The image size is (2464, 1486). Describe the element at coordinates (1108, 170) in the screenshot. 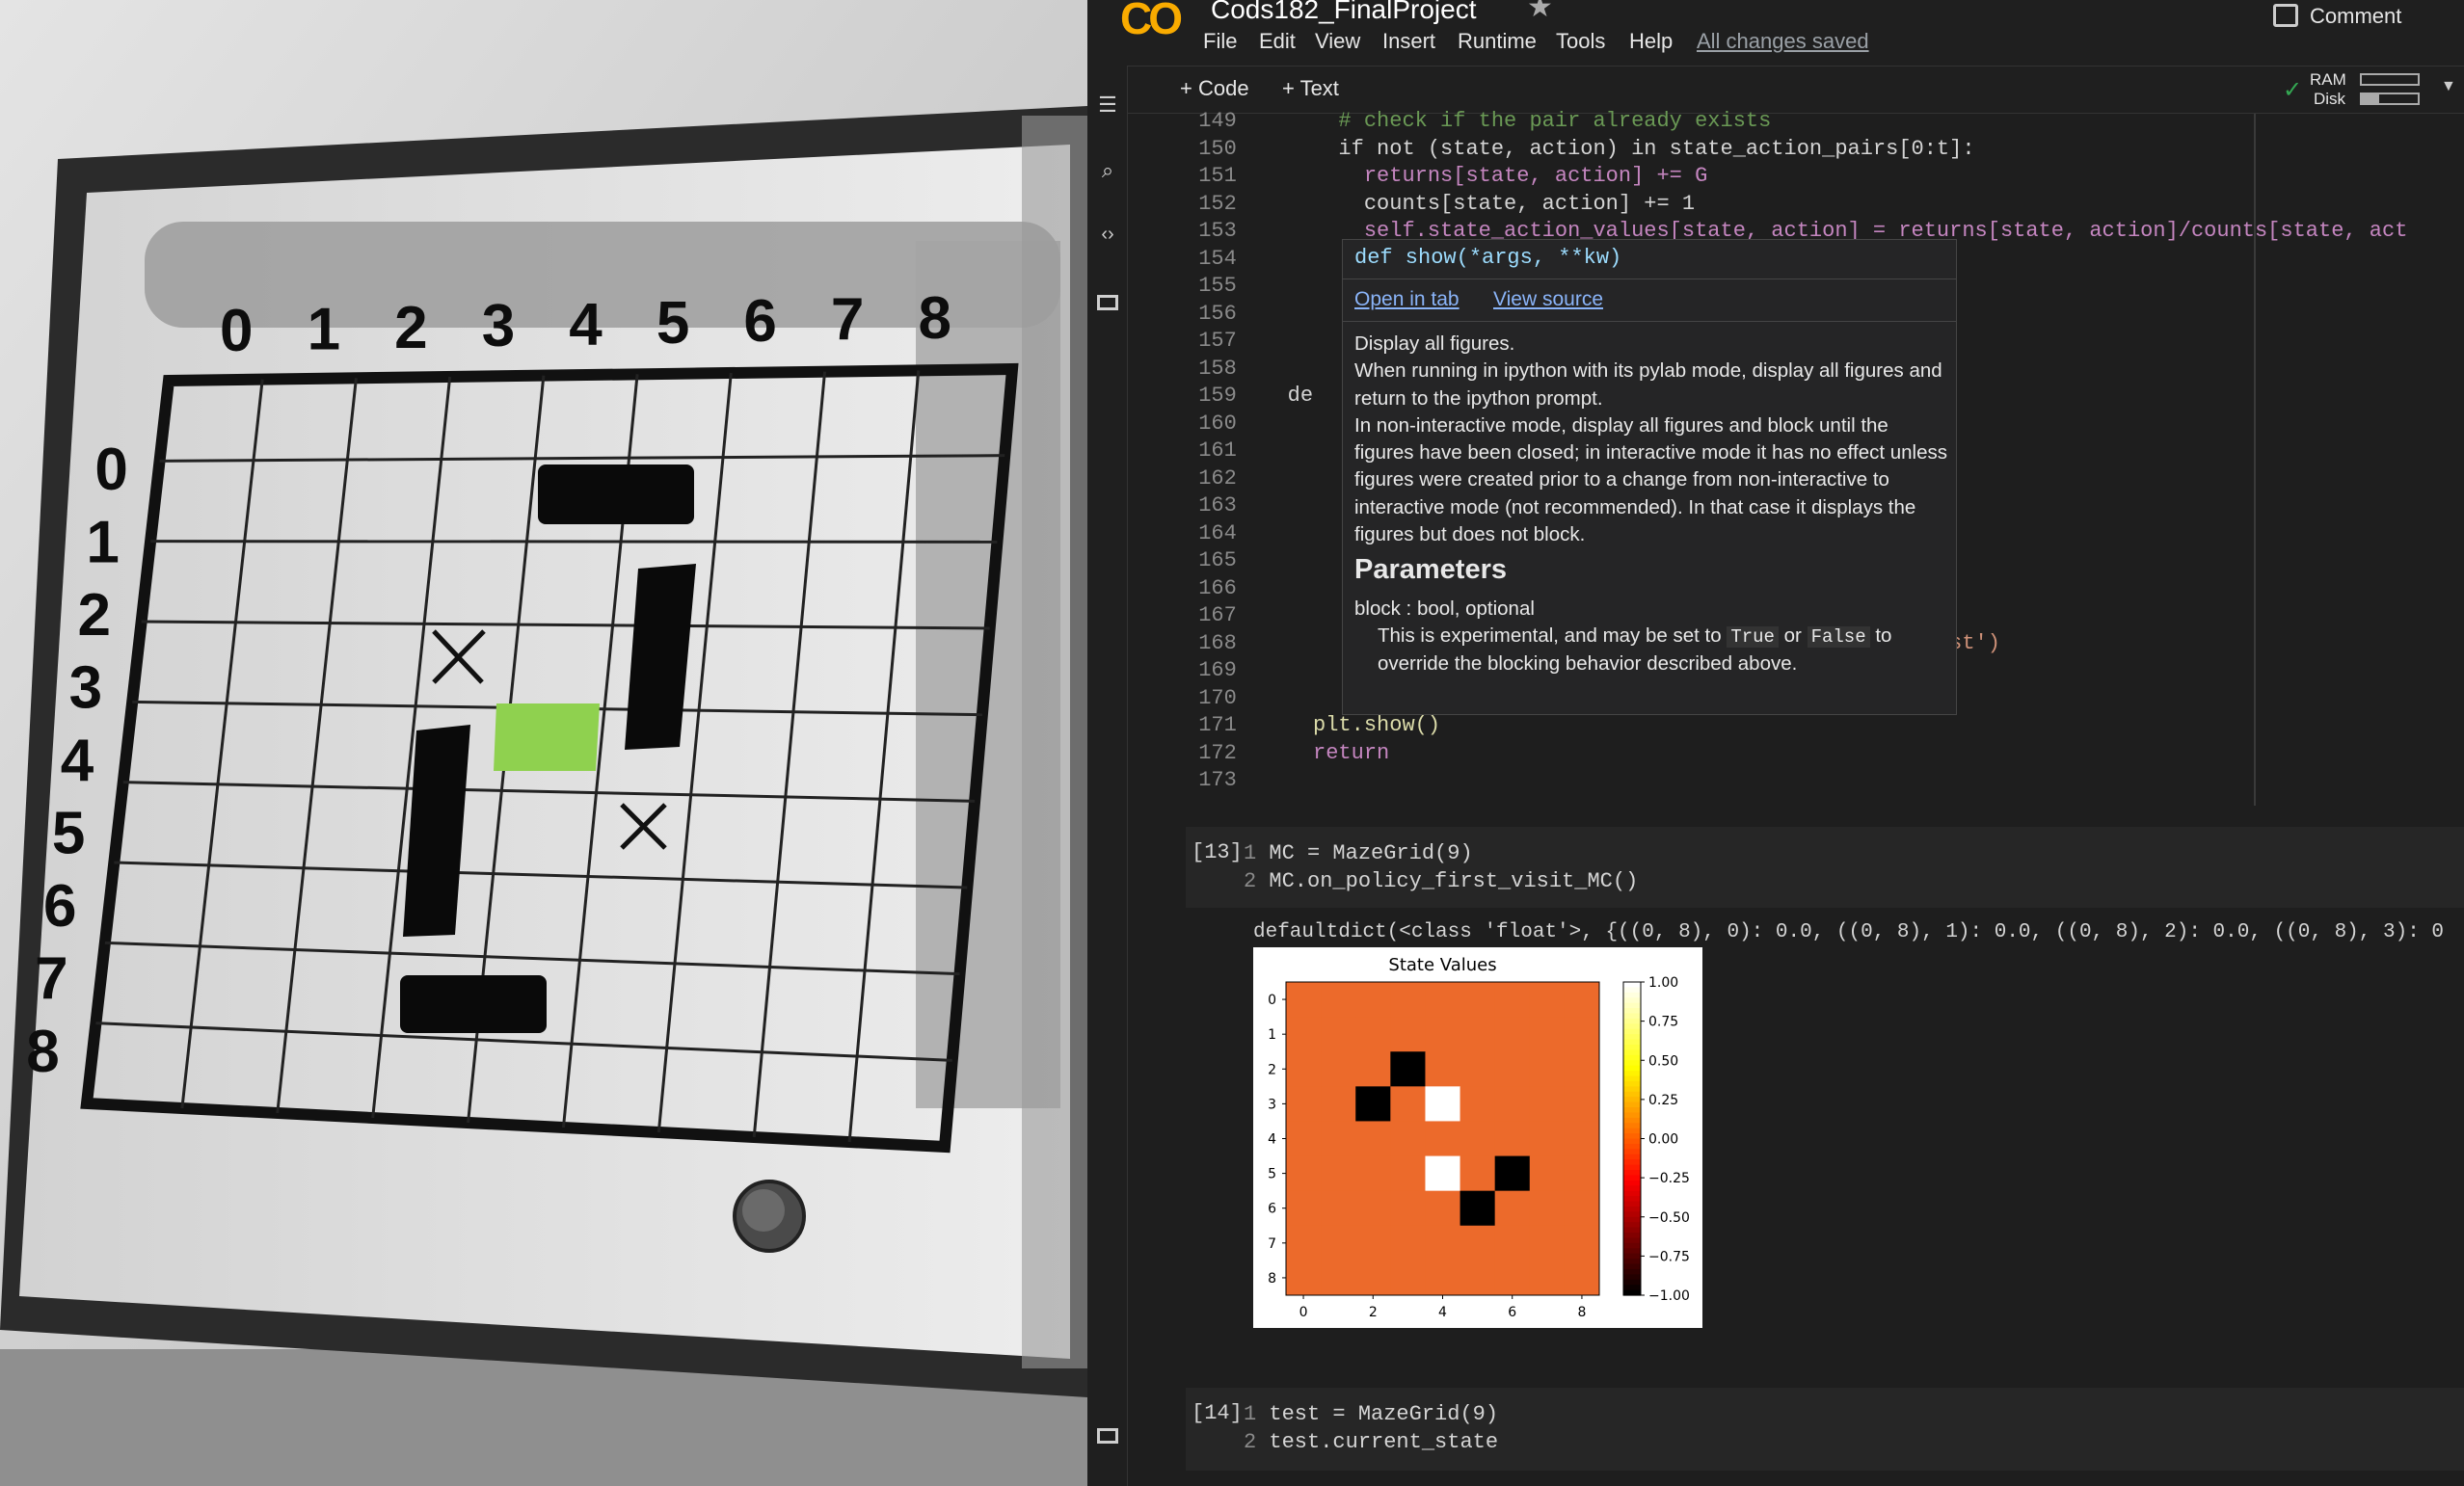

I see `search-icon: ⌕` at that location.